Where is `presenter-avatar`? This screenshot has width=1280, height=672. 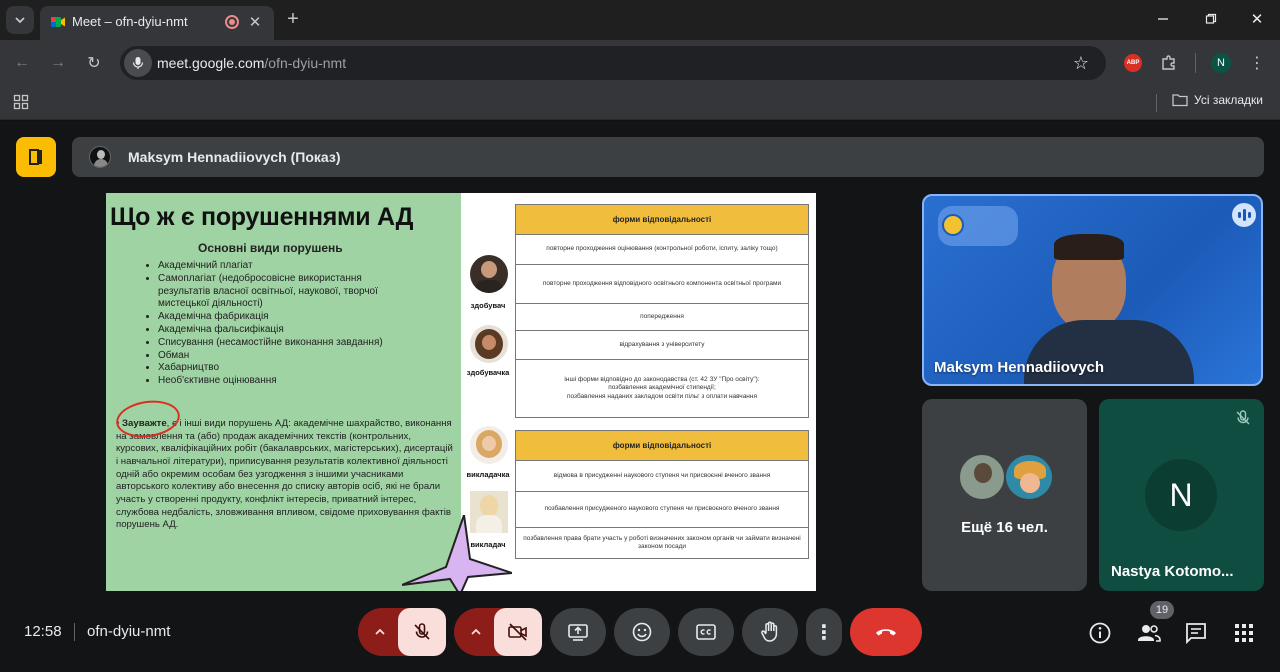 presenter-avatar is located at coordinates (100, 157).